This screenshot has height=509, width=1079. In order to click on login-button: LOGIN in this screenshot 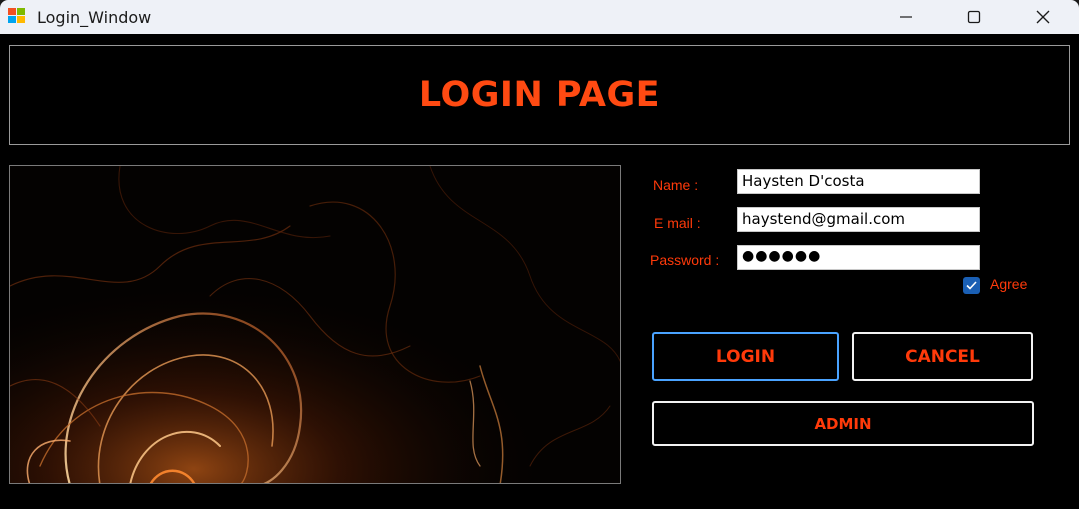, I will do `click(745, 356)`.